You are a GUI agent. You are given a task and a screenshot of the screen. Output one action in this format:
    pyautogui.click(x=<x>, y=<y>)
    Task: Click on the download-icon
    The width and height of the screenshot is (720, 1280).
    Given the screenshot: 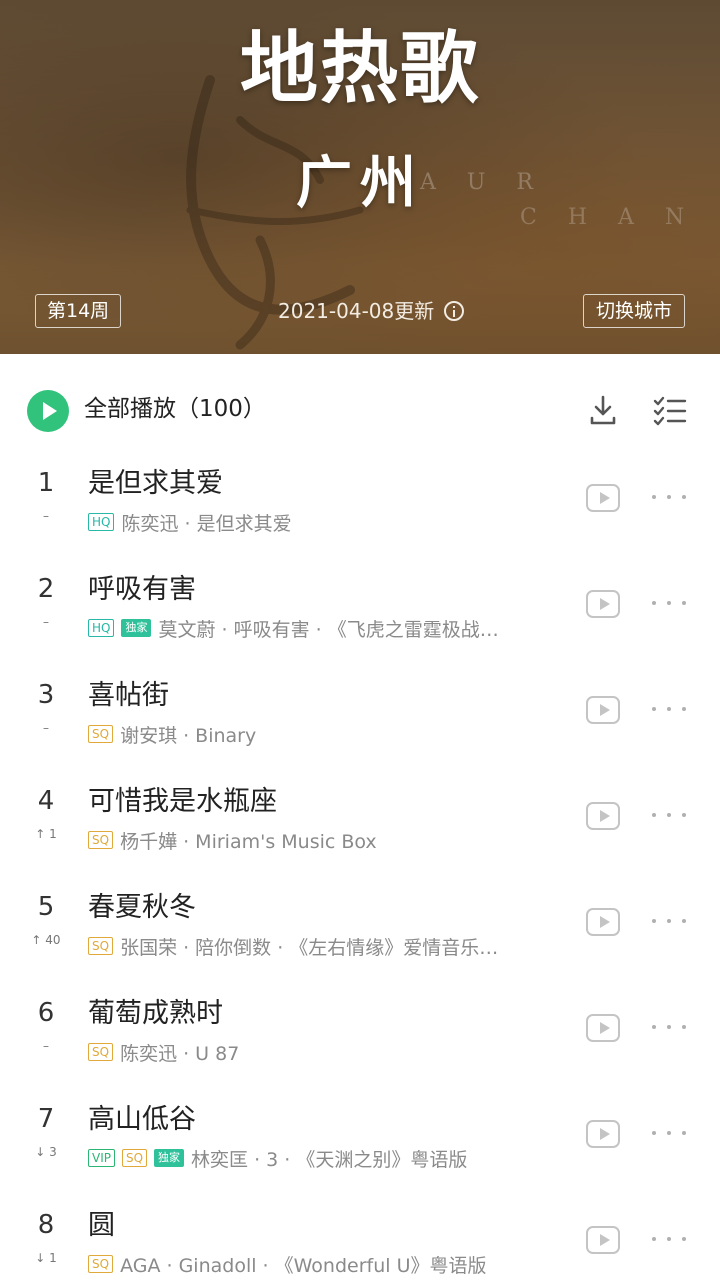 What is the action you would take?
    pyautogui.click(x=603, y=411)
    